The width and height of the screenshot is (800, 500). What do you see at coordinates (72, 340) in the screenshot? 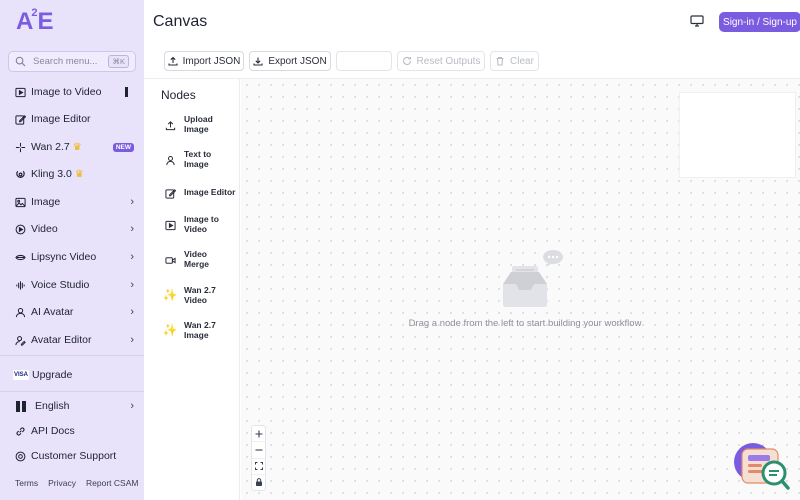
I see `sidebar-item-avatar-editor: Avatar Editor ›` at bounding box center [72, 340].